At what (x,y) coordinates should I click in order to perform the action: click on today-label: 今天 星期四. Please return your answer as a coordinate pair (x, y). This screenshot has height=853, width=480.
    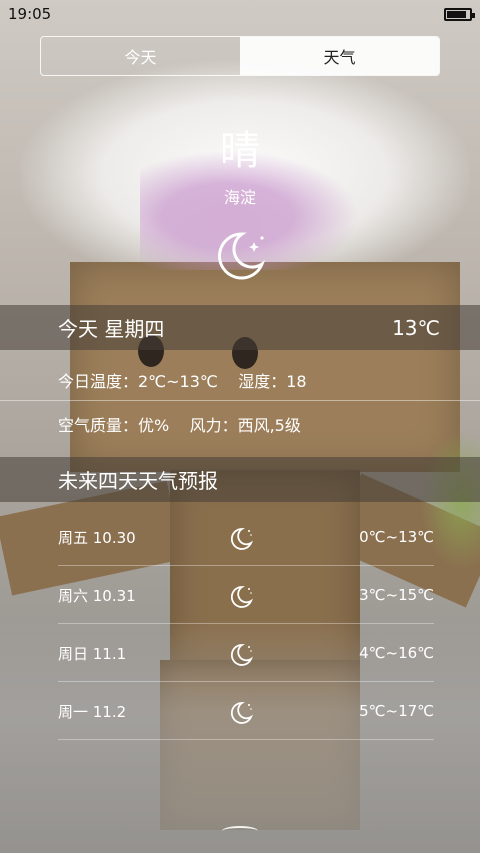
    Looking at the image, I should click on (111, 329).